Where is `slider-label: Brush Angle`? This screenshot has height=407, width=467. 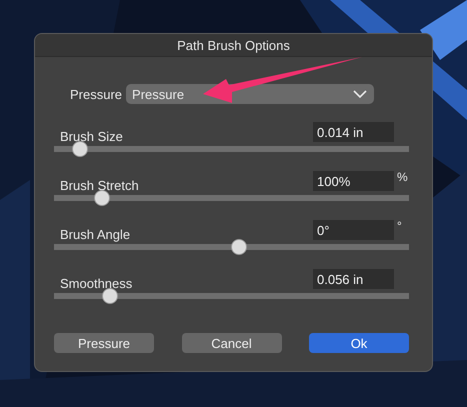
slider-label: Brush Angle is located at coordinates (95, 234).